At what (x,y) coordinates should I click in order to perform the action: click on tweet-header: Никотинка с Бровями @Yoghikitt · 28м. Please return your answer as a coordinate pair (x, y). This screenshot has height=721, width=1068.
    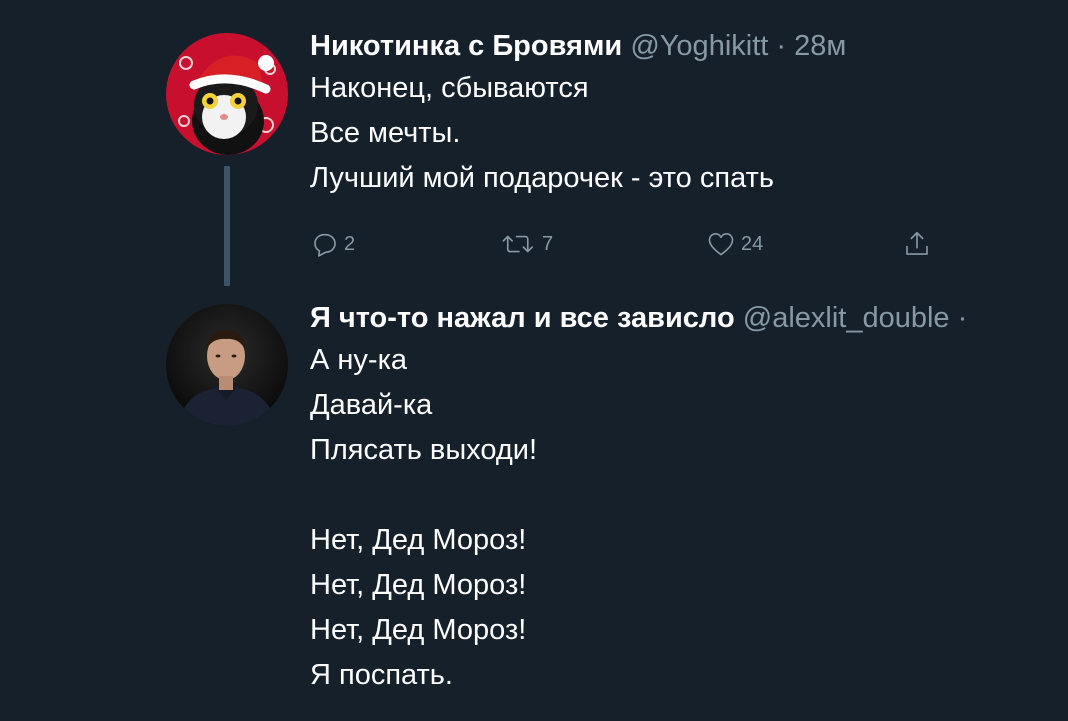
    Looking at the image, I should click on (689, 46).